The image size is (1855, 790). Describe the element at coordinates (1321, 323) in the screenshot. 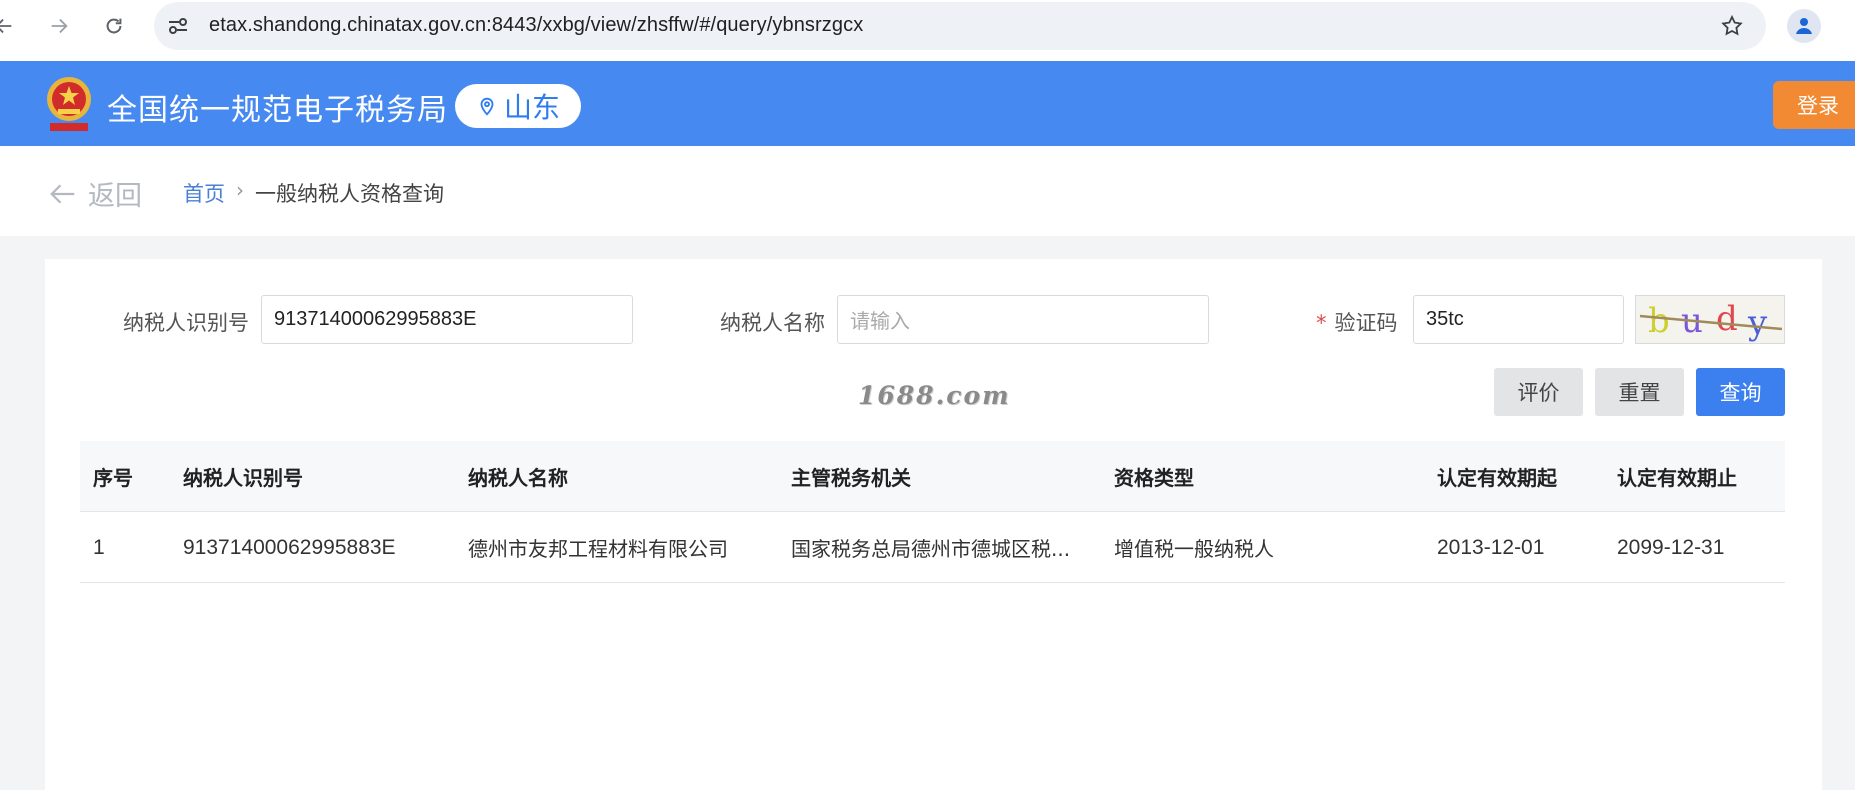

I see `required-mark: *` at that location.